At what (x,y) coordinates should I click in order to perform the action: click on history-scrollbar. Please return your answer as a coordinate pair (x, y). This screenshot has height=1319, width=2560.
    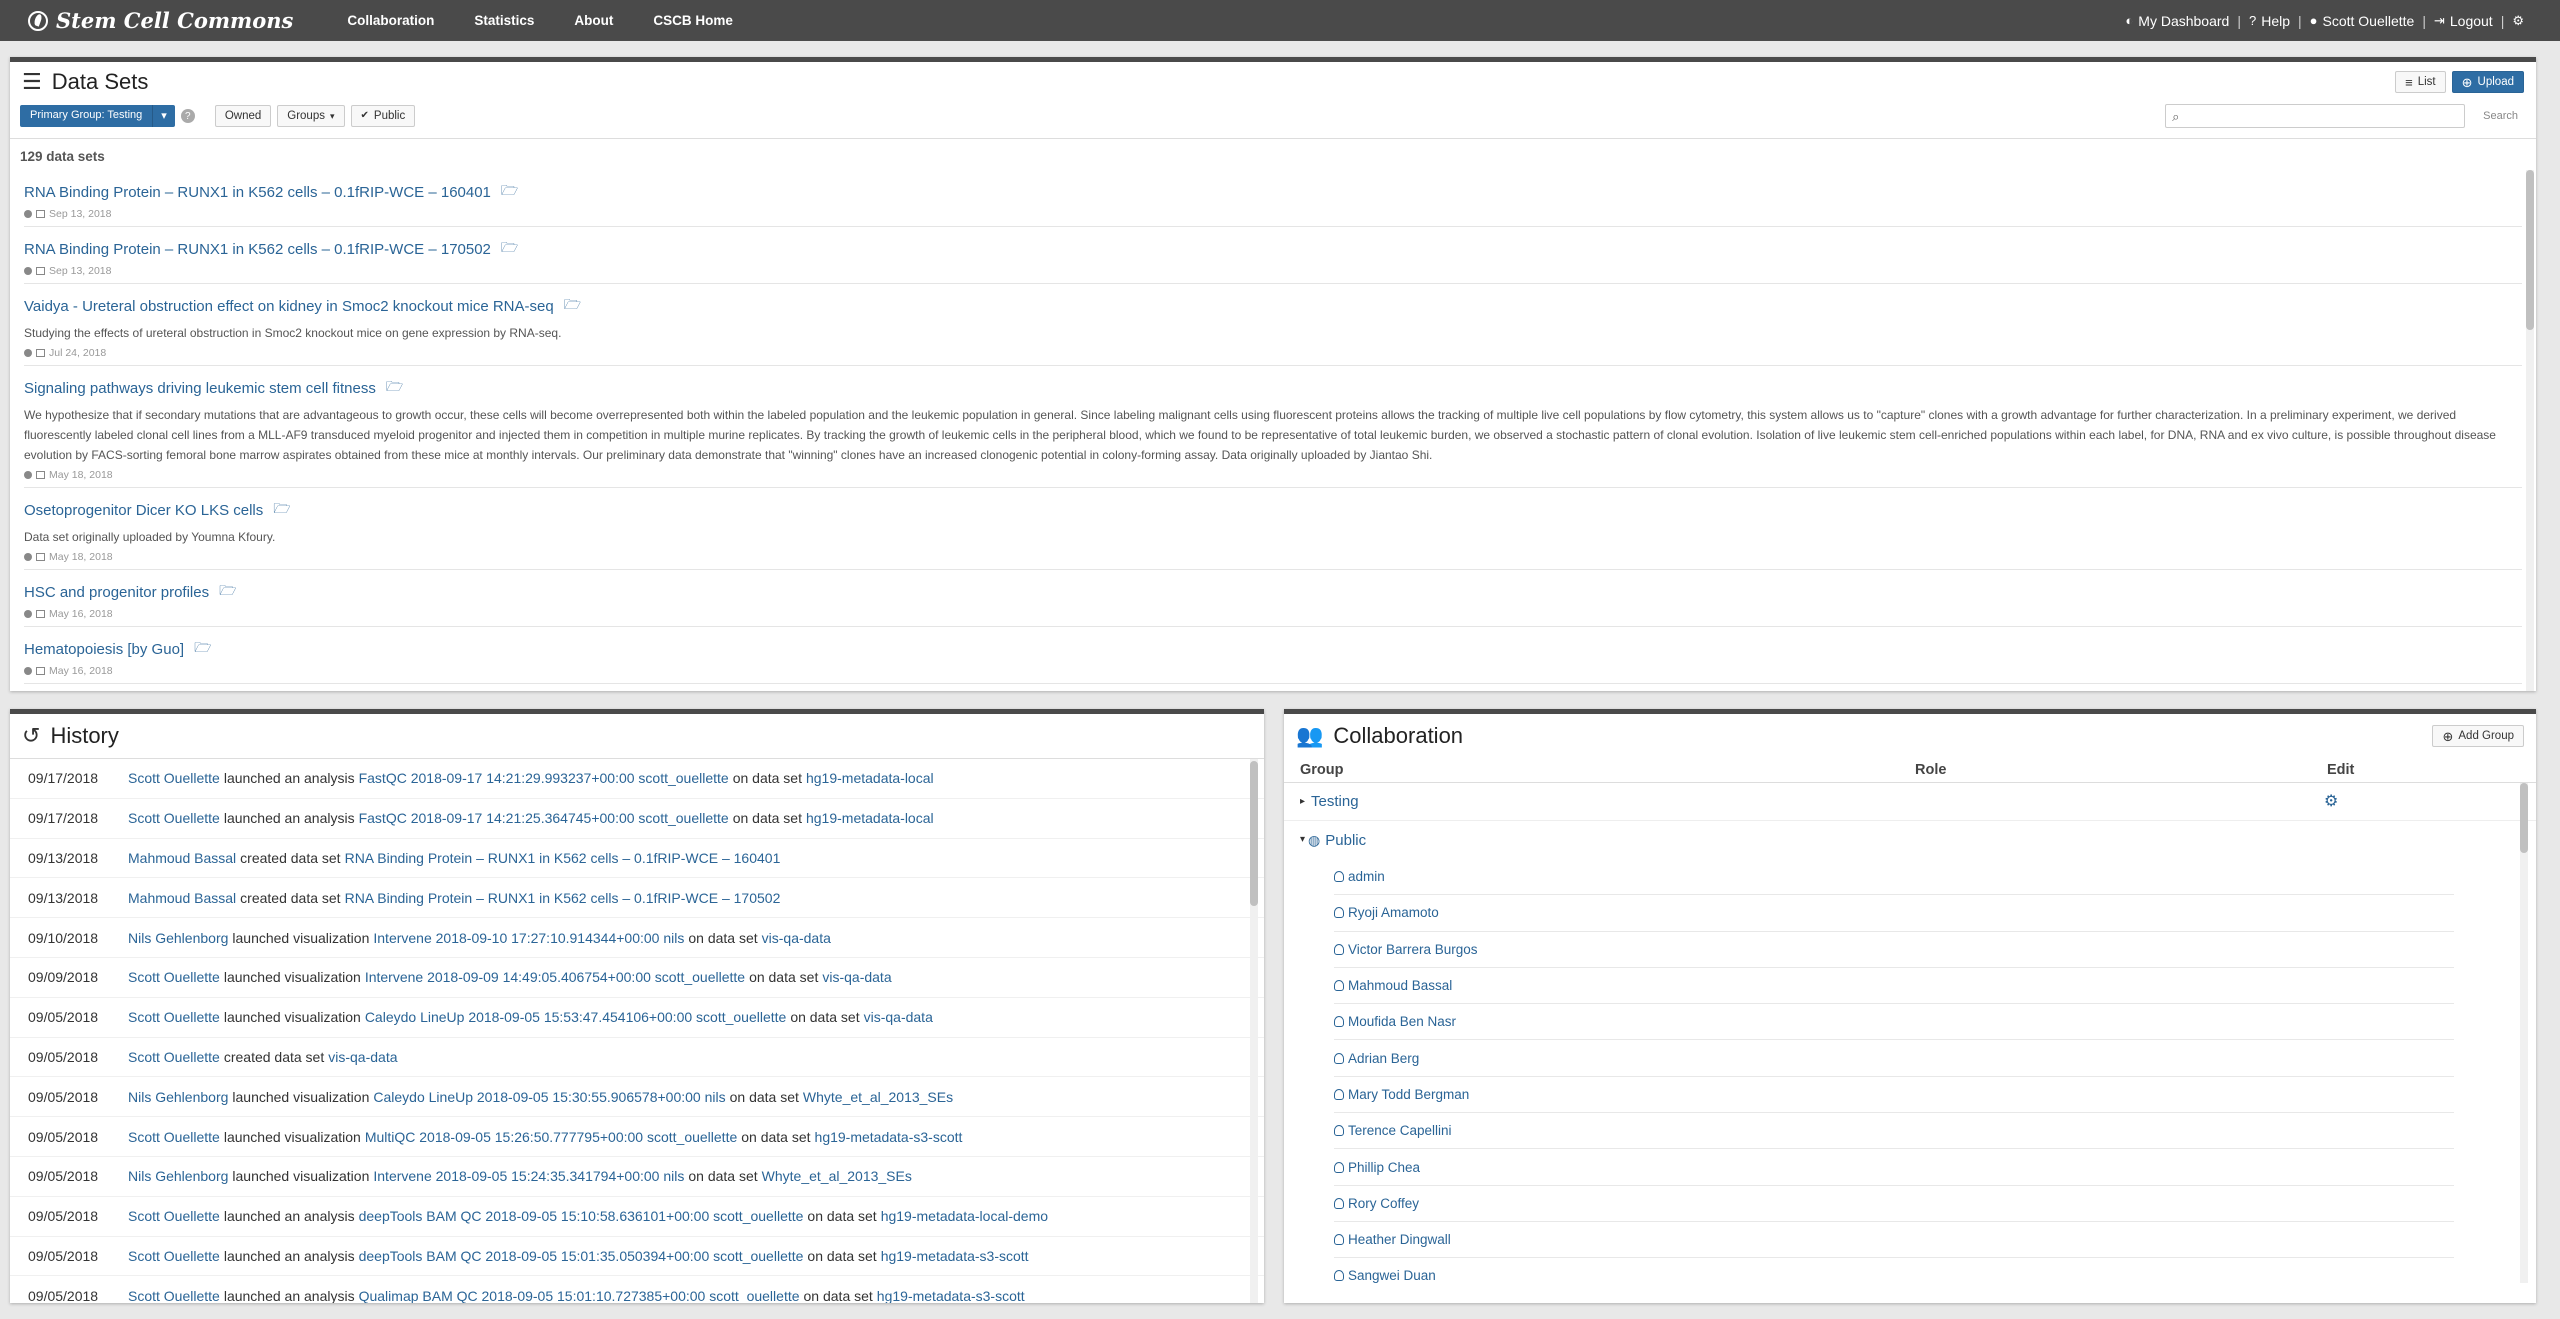
    Looking at the image, I should click on (1254, 1031).